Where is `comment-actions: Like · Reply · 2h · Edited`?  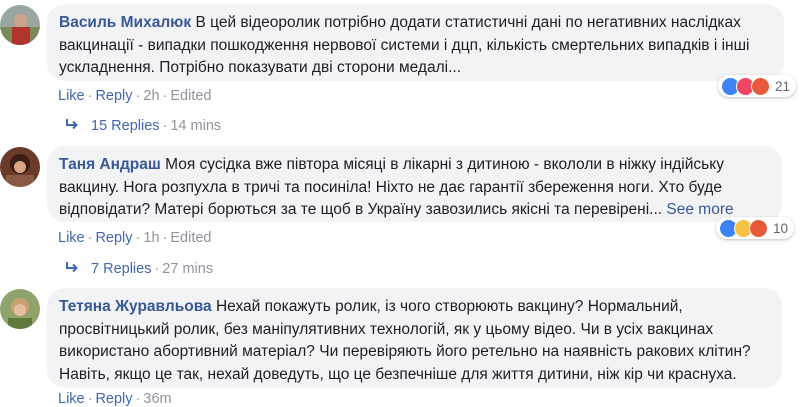
comment-actions: Like · Reply · 2h · Edited is located at coordinates (135, 96).